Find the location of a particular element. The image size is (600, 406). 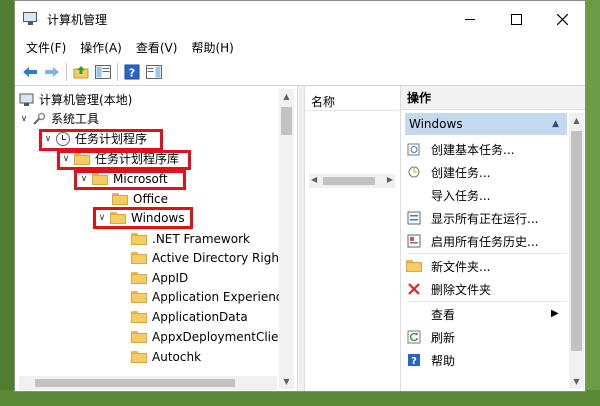

desktop-background-right is located at coordinates (593, 203).